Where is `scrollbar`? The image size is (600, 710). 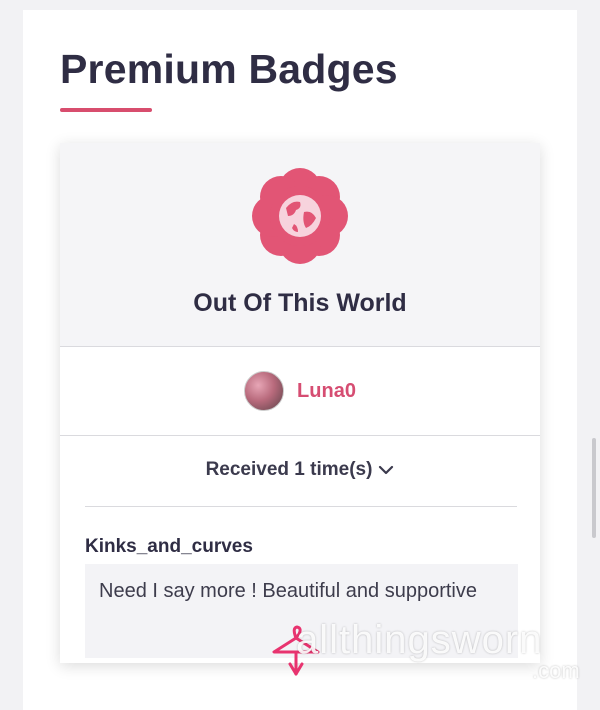
scrollbar is located at coordinates (594, 488).